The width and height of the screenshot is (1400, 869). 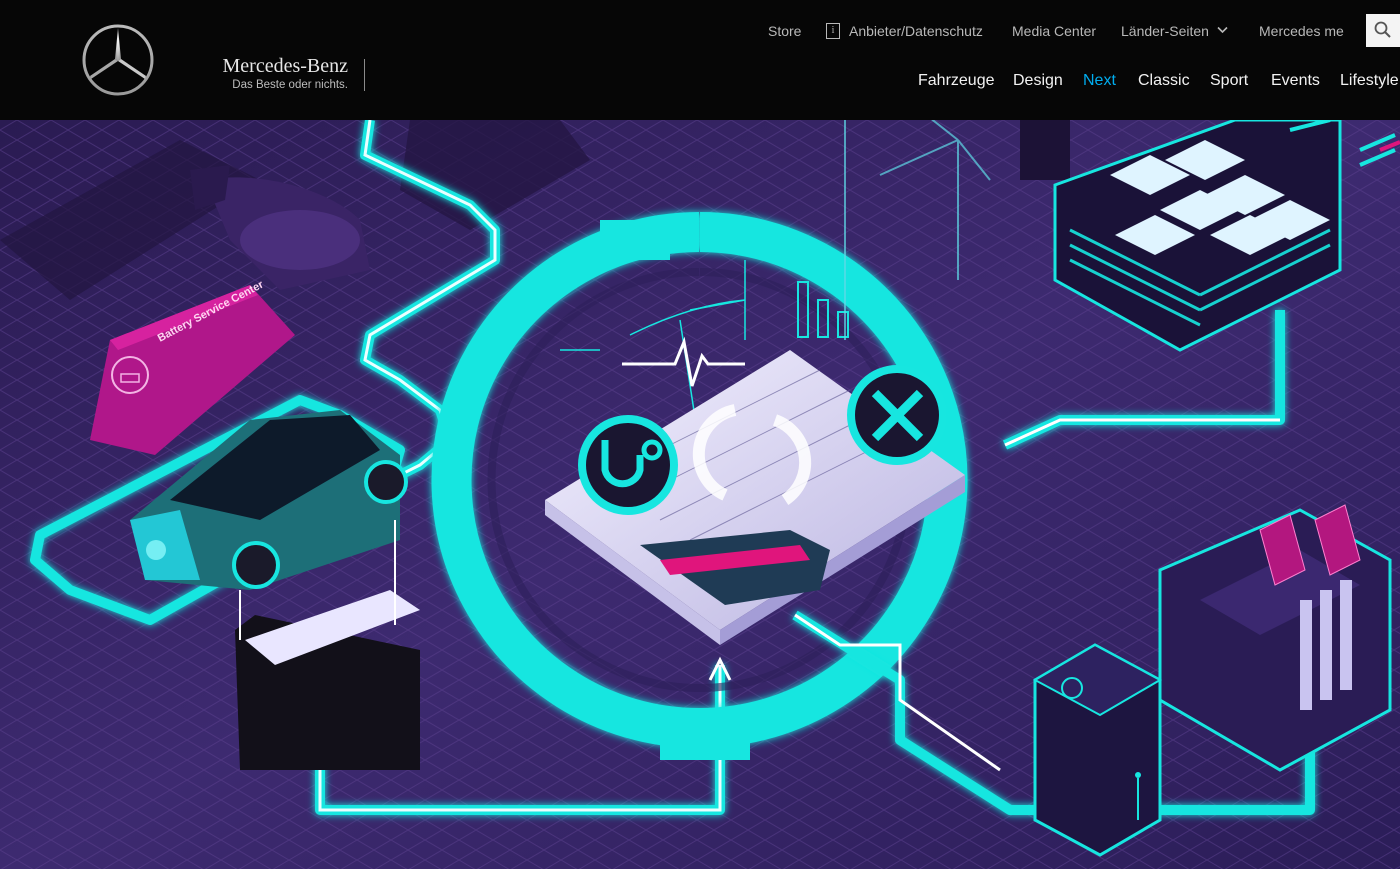 I want to click on countries-dropdown: Länder-Seiten, so click(x=1174, y=31).